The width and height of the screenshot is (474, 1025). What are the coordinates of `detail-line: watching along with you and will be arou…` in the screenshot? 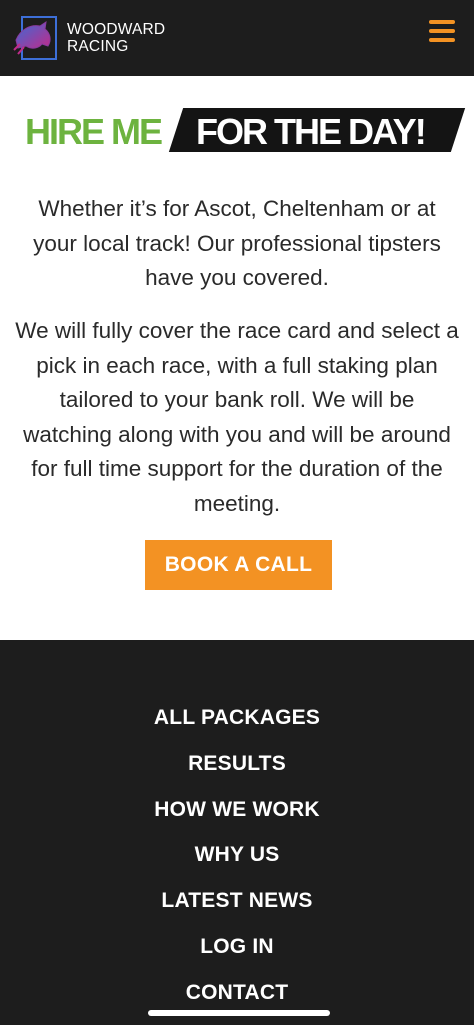 It's located at (237, 434).